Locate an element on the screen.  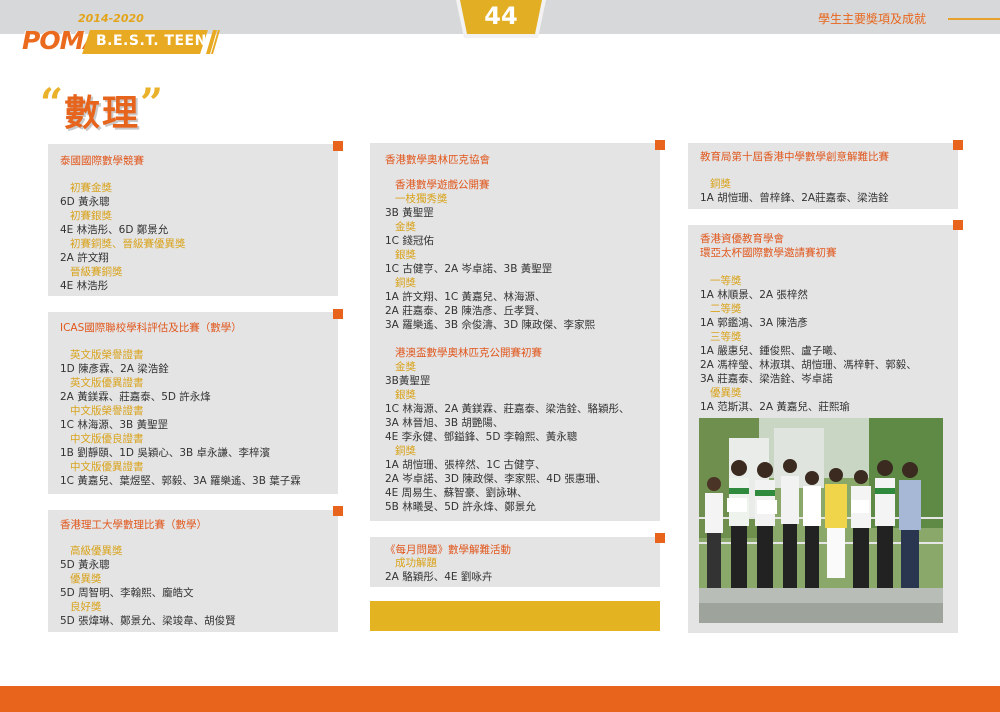
award-line: 1A 許文翔、1C 黃嘉兒、林海源、 is located at coordinates (465, 297).